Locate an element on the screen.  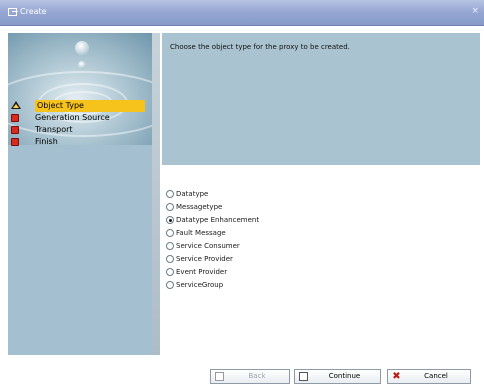
continue-button-label: Continue is located at coordinates (344, 376).